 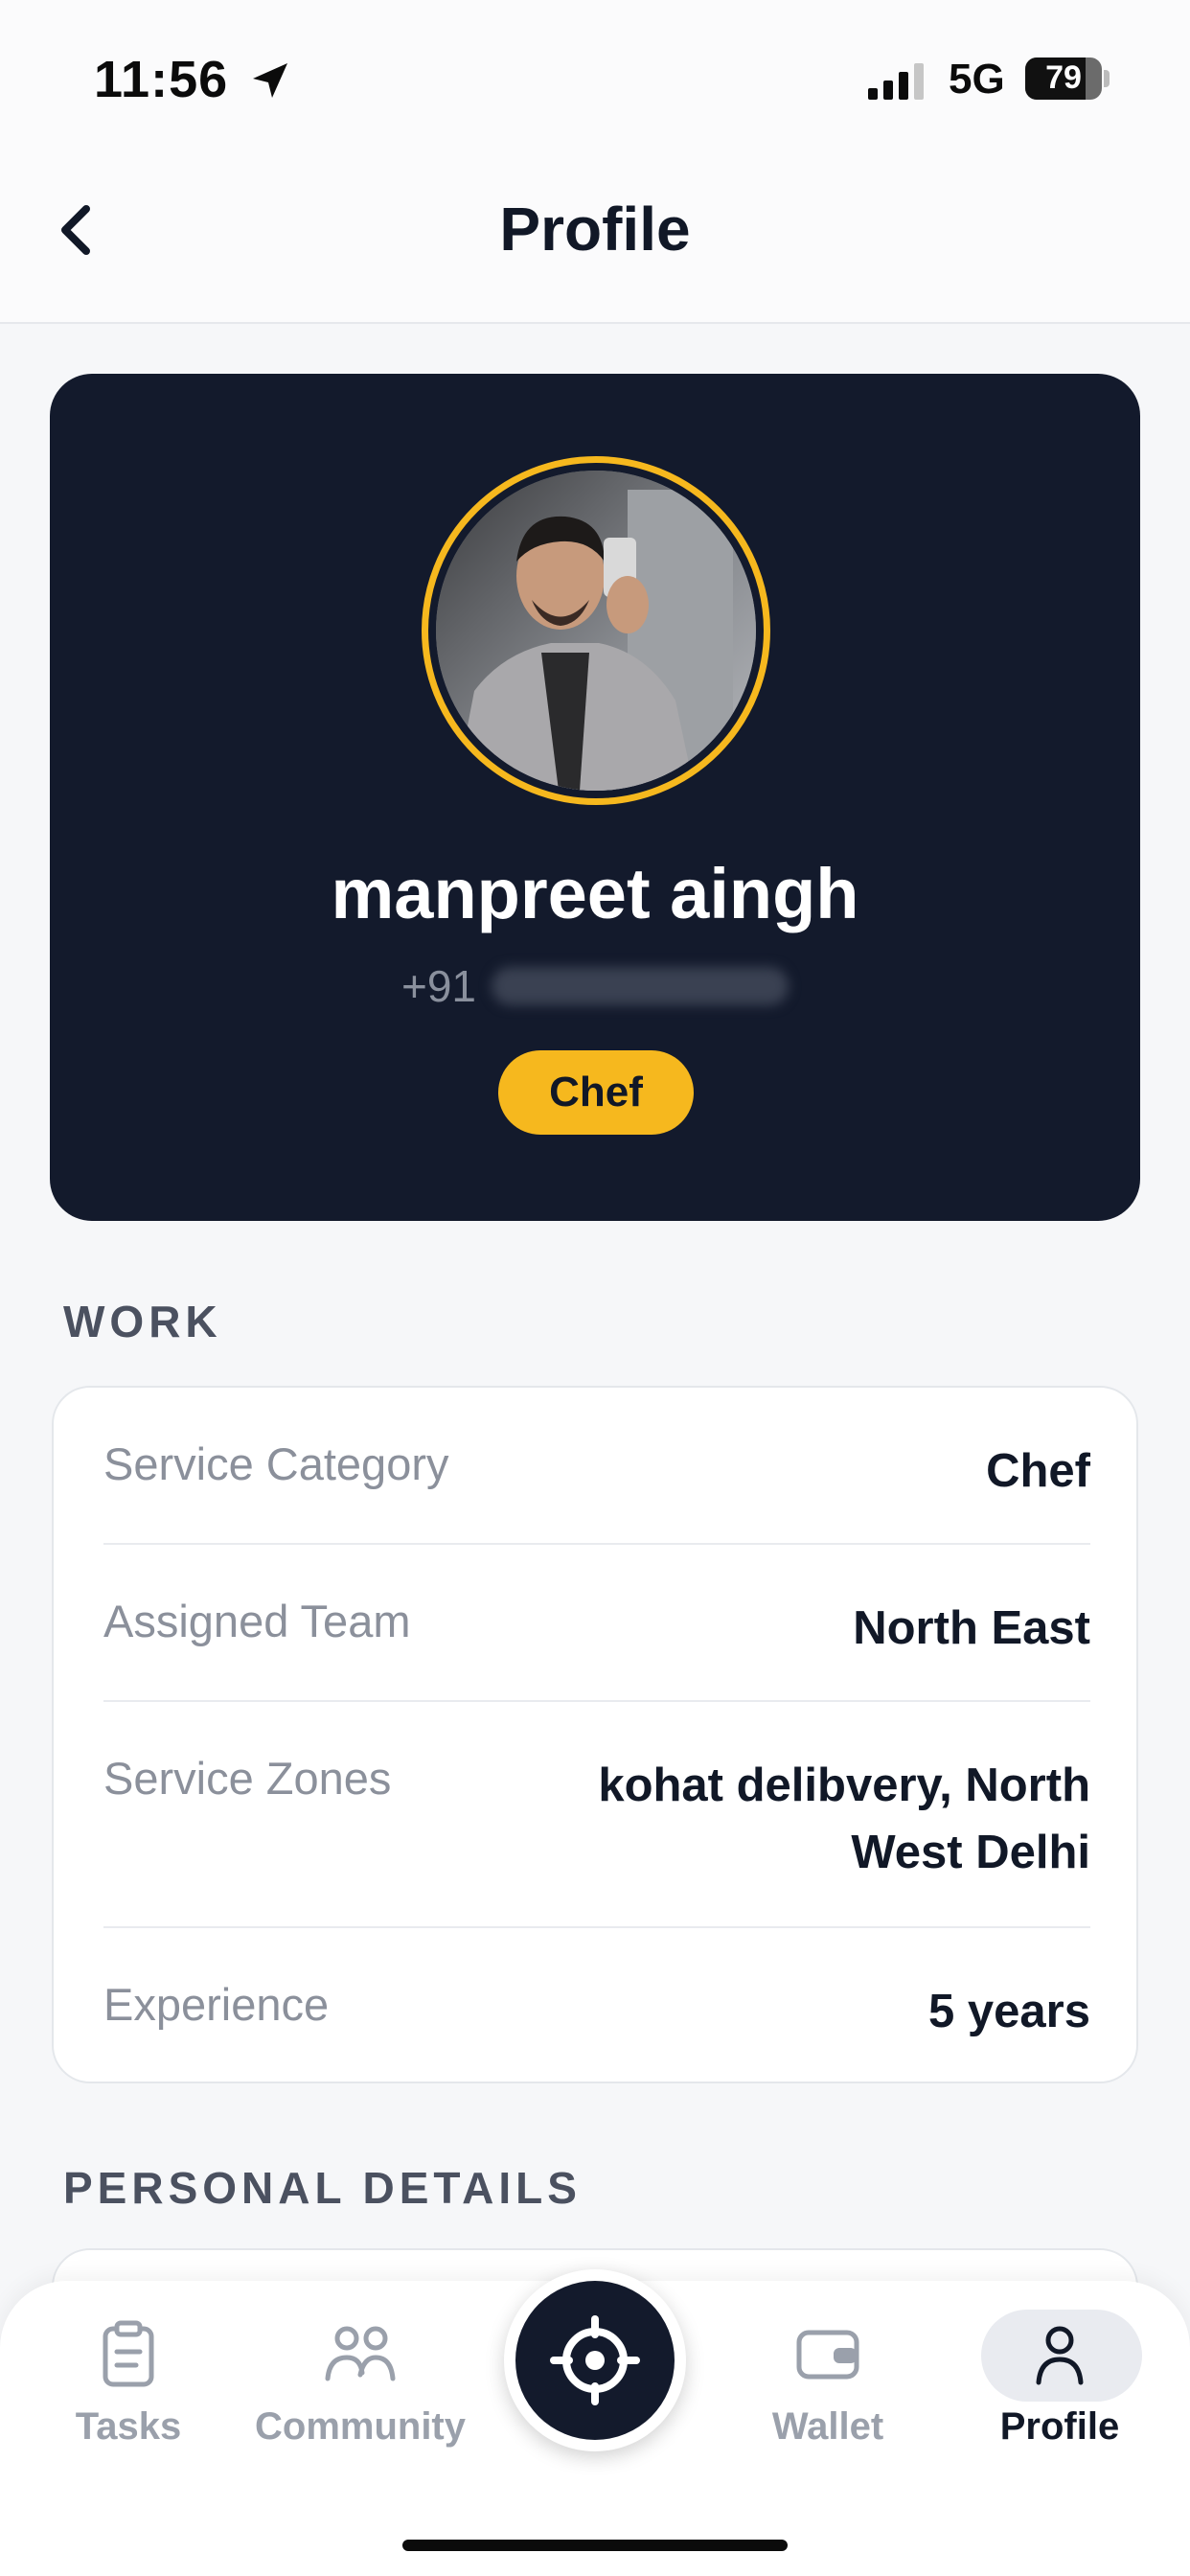 I want to click on info-value-line: West Delhi, so click(x=971, y=1852).